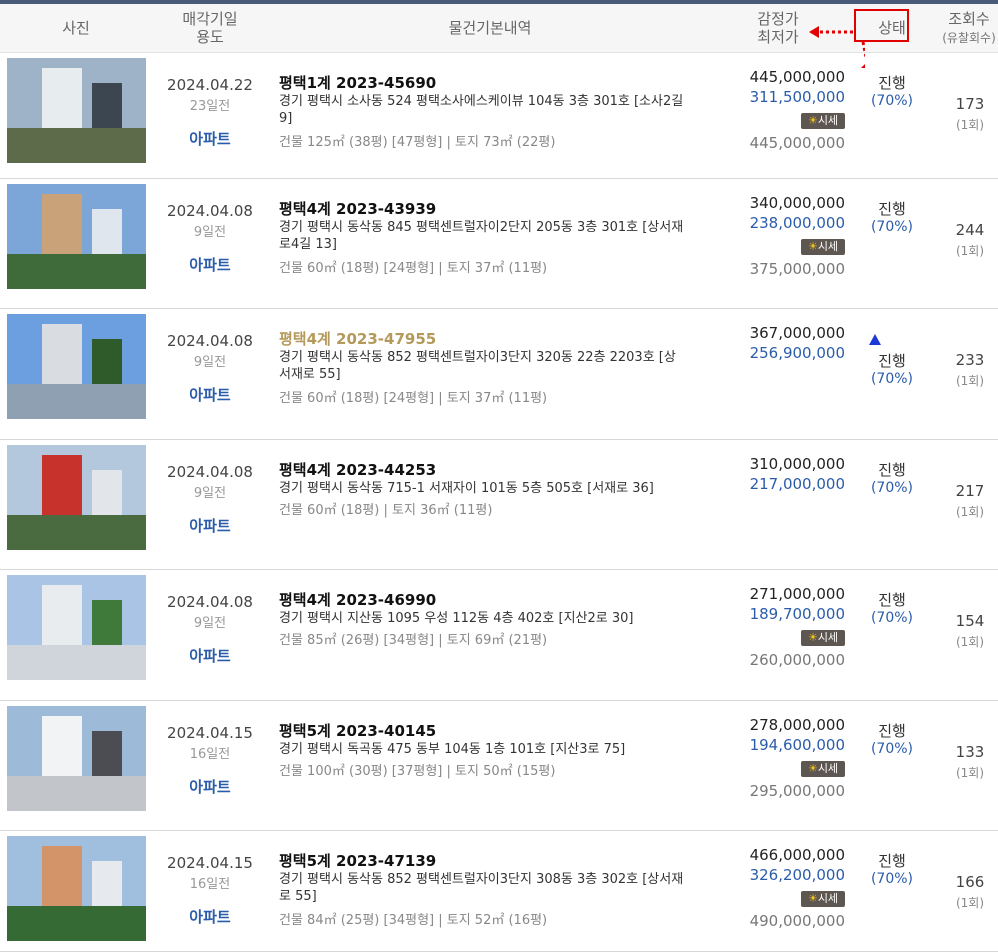 The image size is (998, 952). I want to click on header-price: 감정가 최저가, so click(778, 28).